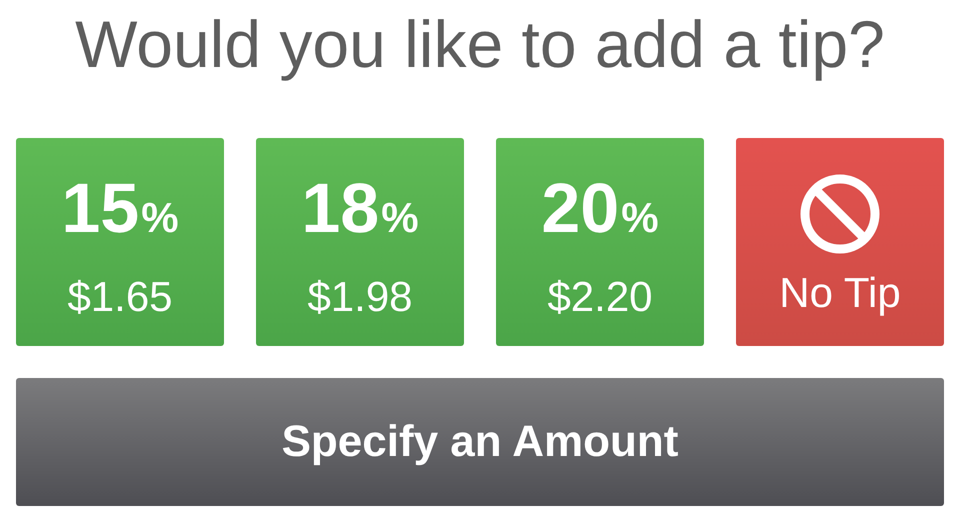 Image resolution: width=960 pixels, height=520 pixels. Describe the element at coordinates (360, 242) in the screenshot. I see `tip-percent-button: 18% $1.98` at that location.